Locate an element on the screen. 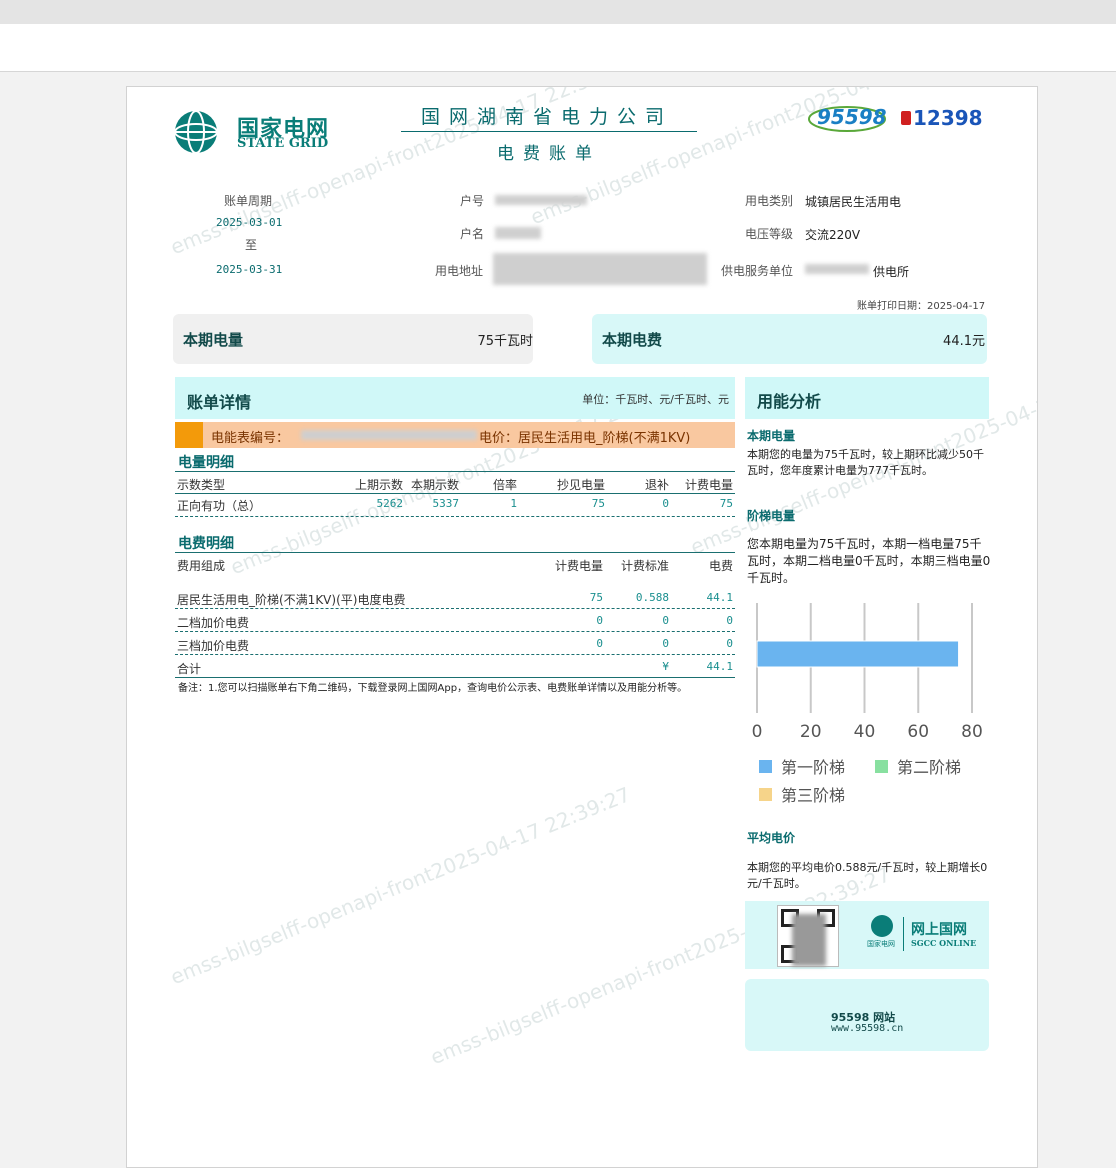  usage-table-top is located at coordinates (455, 471).